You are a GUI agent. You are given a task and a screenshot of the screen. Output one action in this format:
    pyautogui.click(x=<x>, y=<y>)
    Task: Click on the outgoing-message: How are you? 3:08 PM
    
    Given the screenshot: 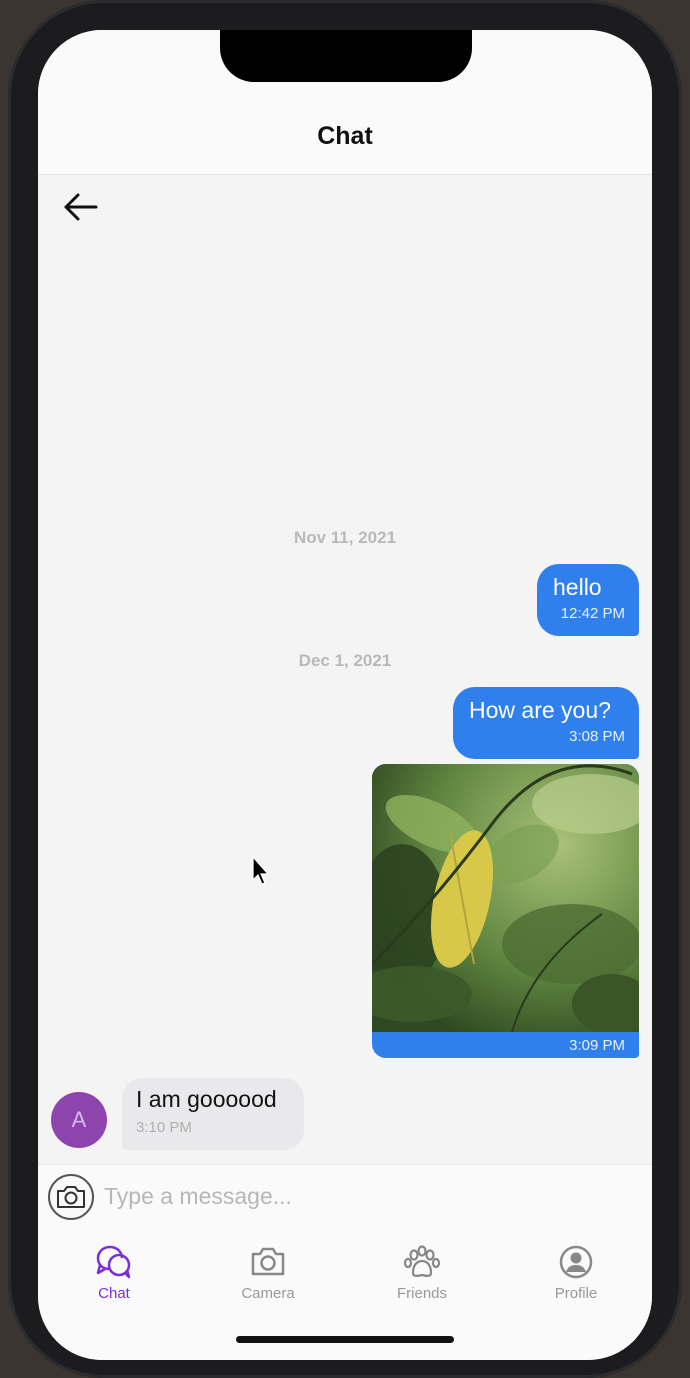 What is the action you would take?
    pyautogui.click(x=546, y=723)
    